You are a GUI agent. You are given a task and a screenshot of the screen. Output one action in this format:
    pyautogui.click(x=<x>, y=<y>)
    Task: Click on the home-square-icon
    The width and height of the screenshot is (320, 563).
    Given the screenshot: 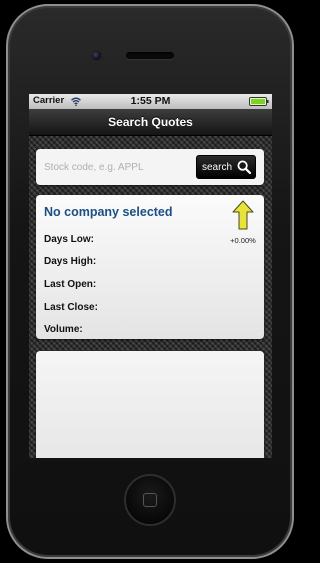 What is the action you would take?
    pyautogui.click(x=150, y=500)
    